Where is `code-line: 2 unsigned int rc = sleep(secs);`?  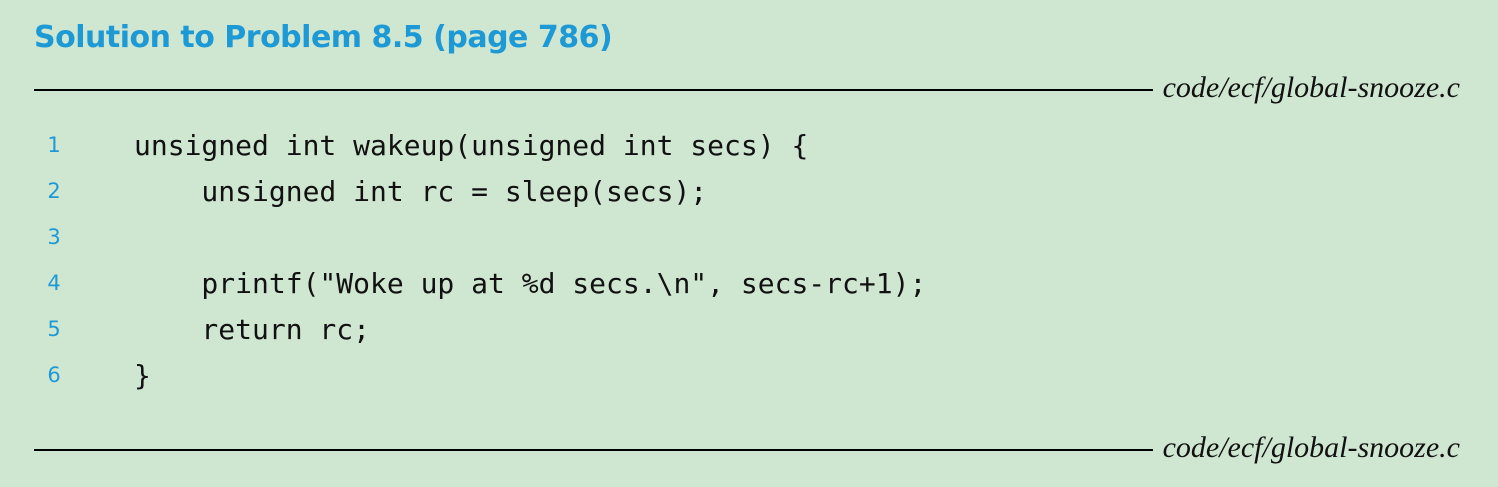
code-line: 2 unsigned int rc = sleep(secs); is located at coordinates (747, 191).